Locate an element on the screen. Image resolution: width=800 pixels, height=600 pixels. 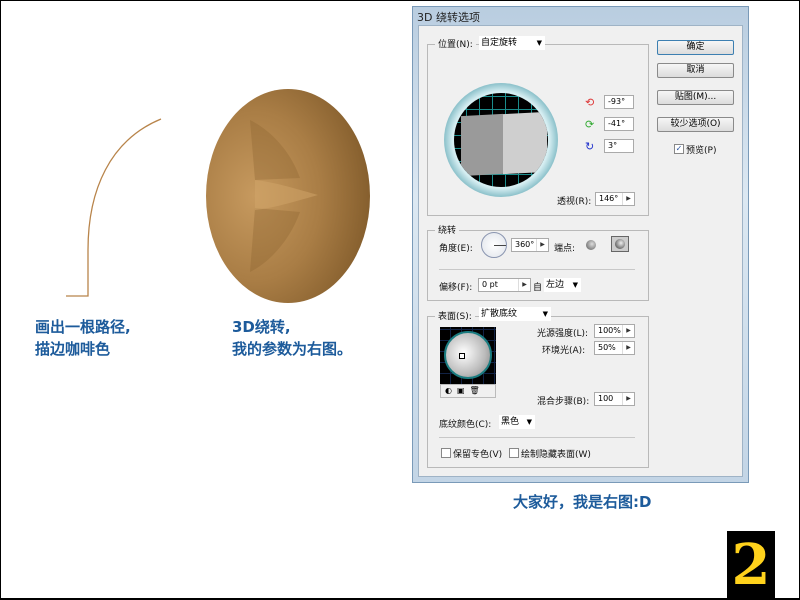
surface-label: 表面(S): is located at coordinates (455, 315).